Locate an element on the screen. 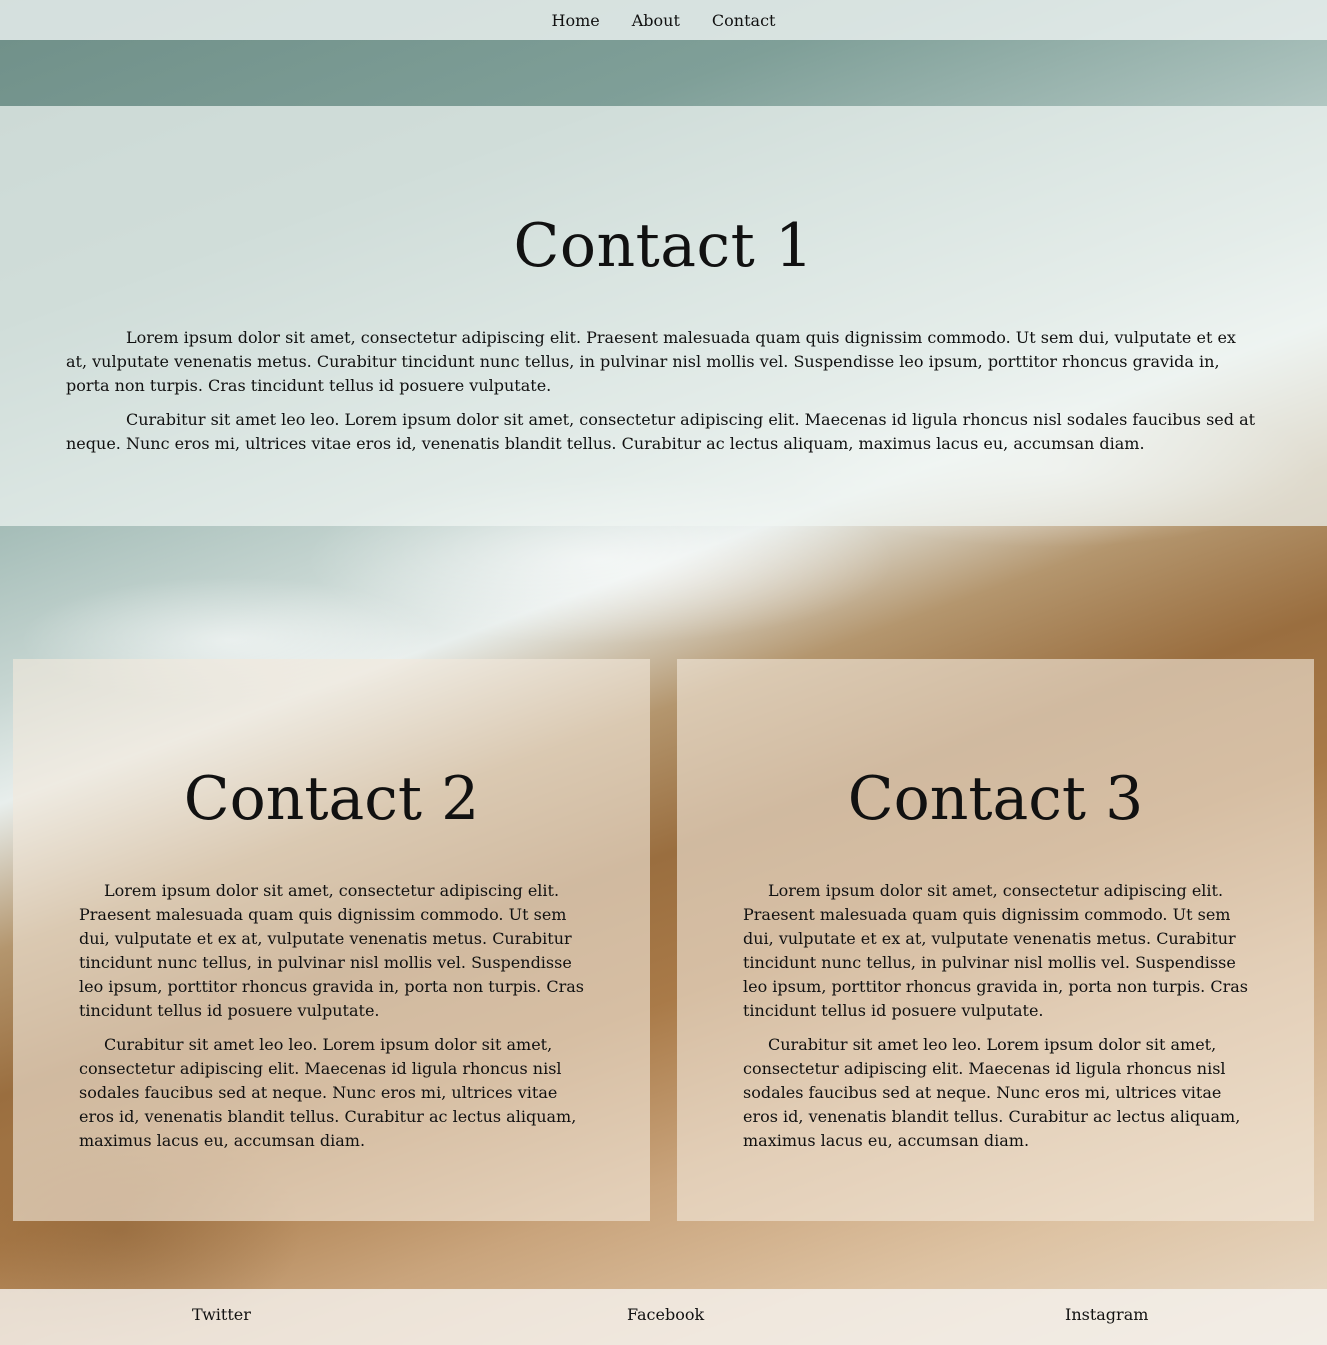 The image size is (1327, 1345). contact-1-title: Contact 1 is located at coordinates (663, 246).